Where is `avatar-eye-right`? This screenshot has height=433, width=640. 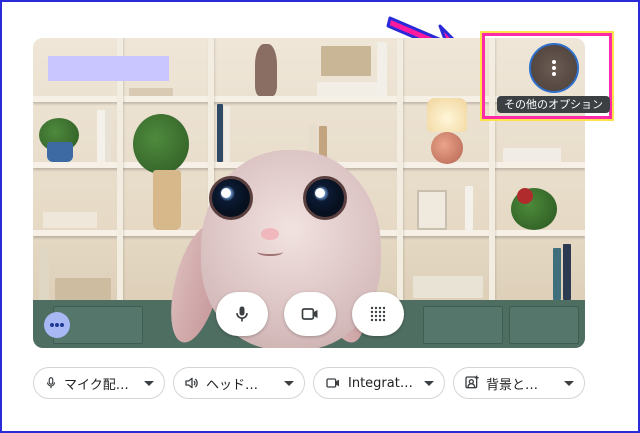 avatar-eye-right is located at coordinates (325, 198).